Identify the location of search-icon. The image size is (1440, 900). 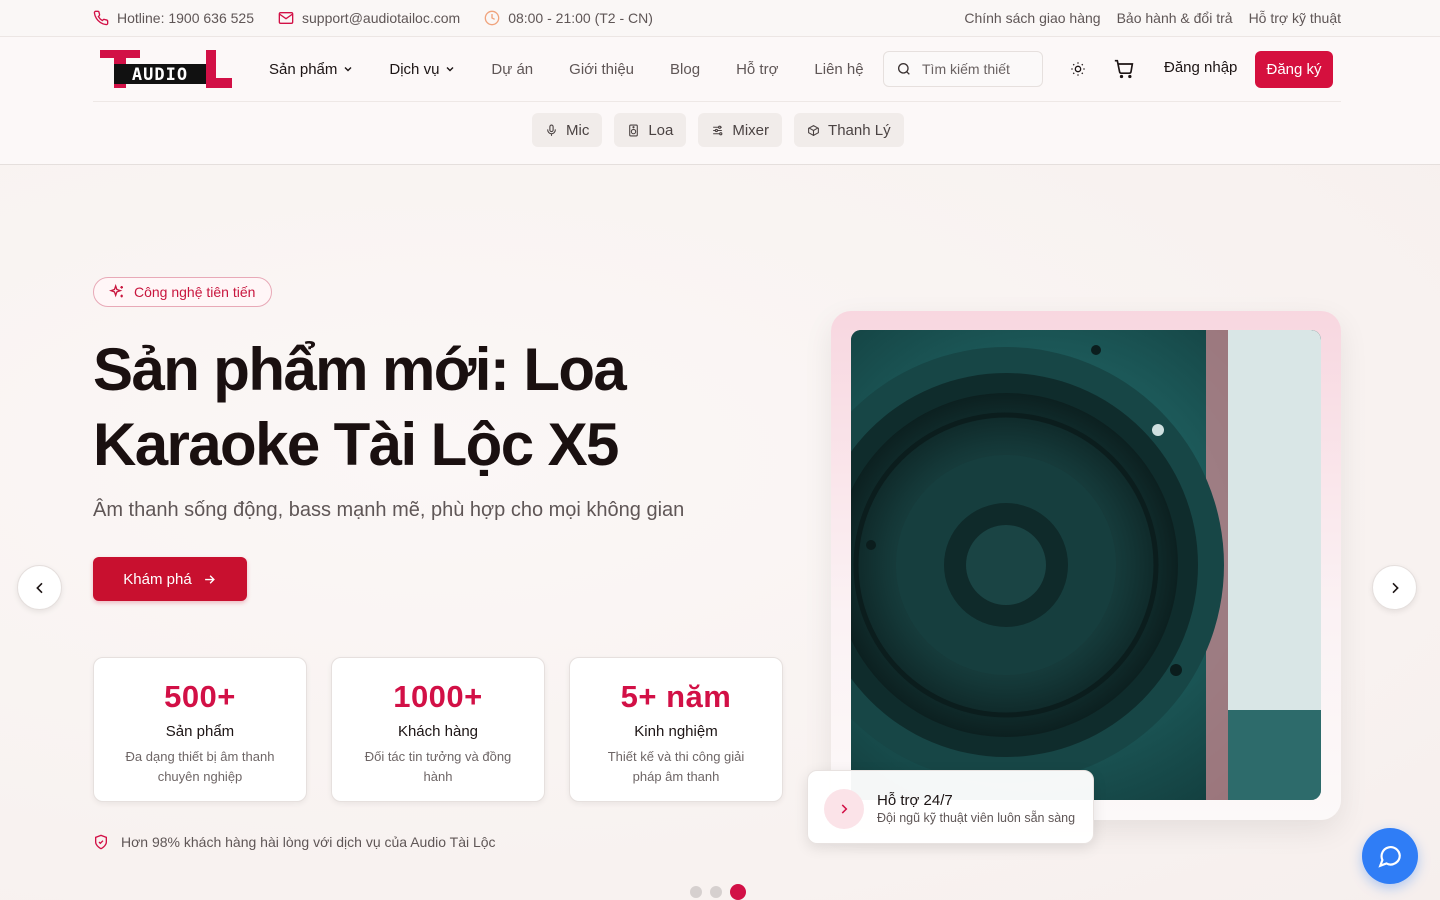
(904, 68).